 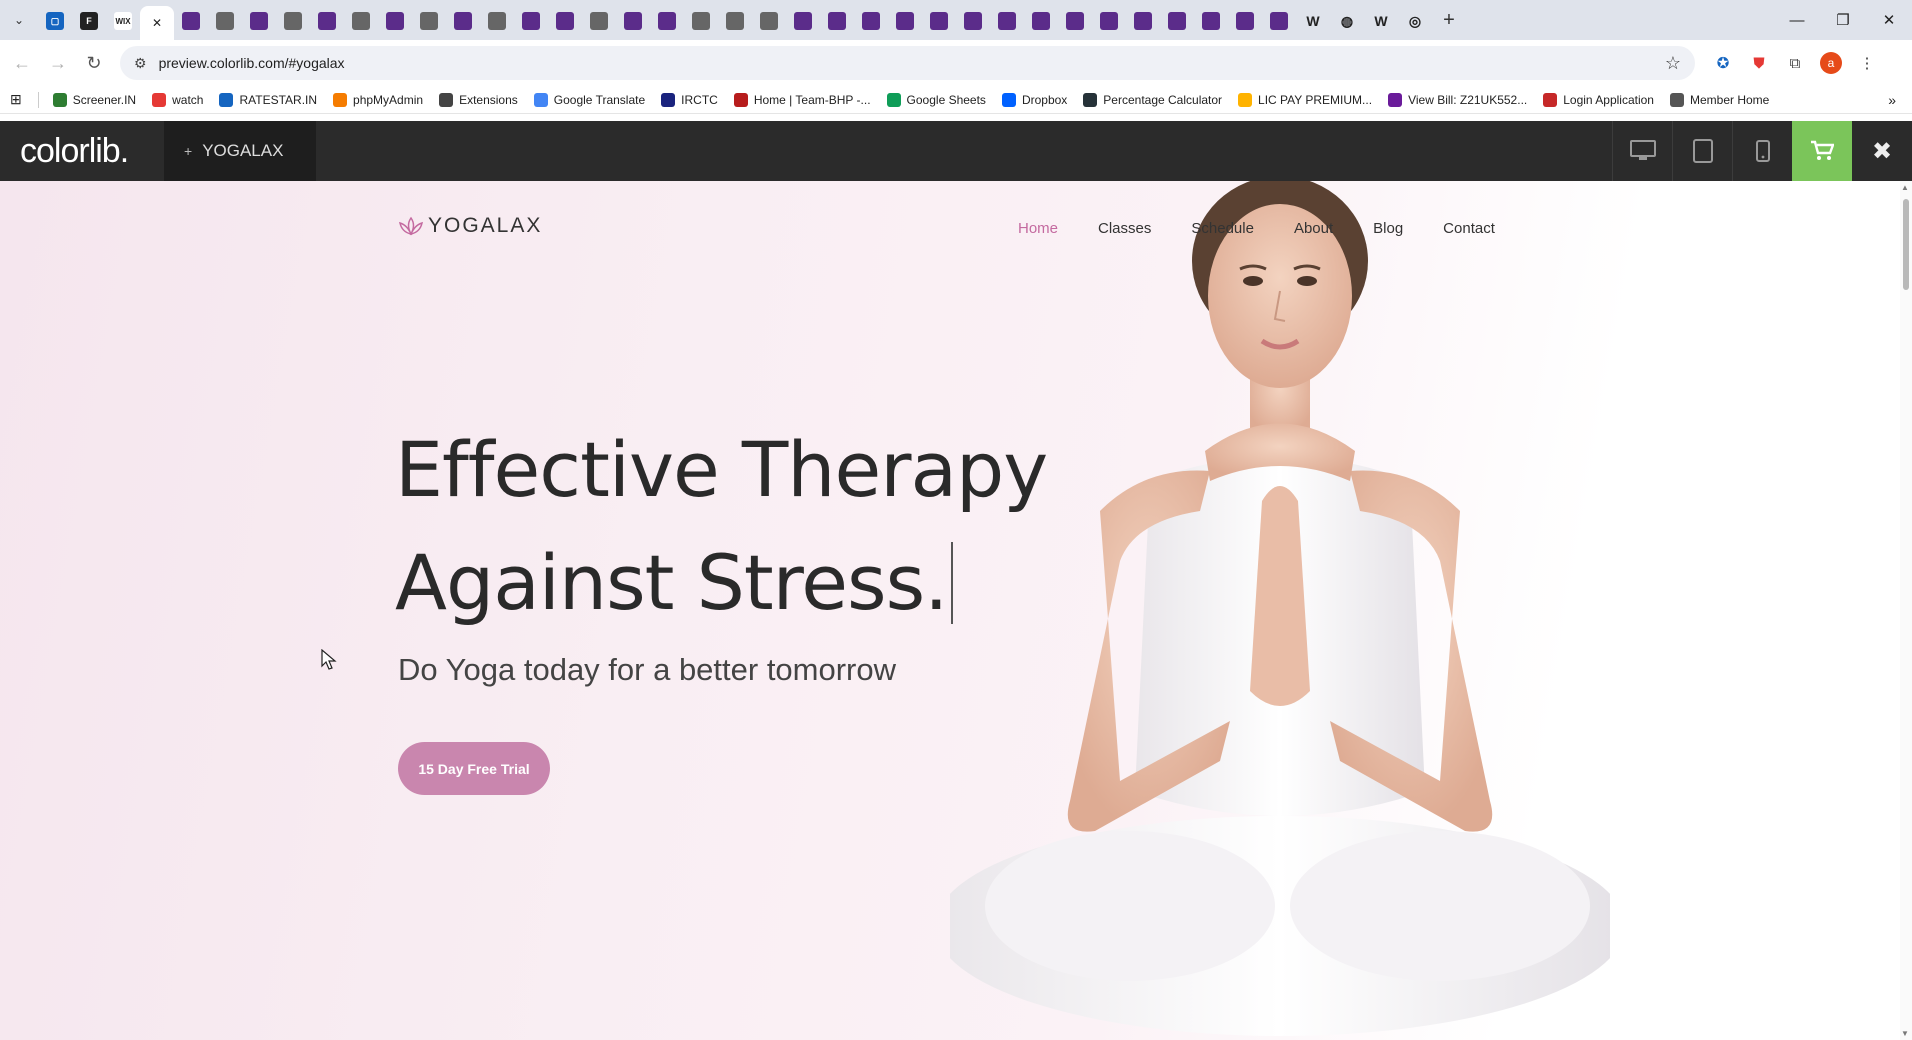 What do you see at coordinates (1124, 228) in the screenshot?
I see `nav-classes: Classes` at bounding box center [1124, 228].